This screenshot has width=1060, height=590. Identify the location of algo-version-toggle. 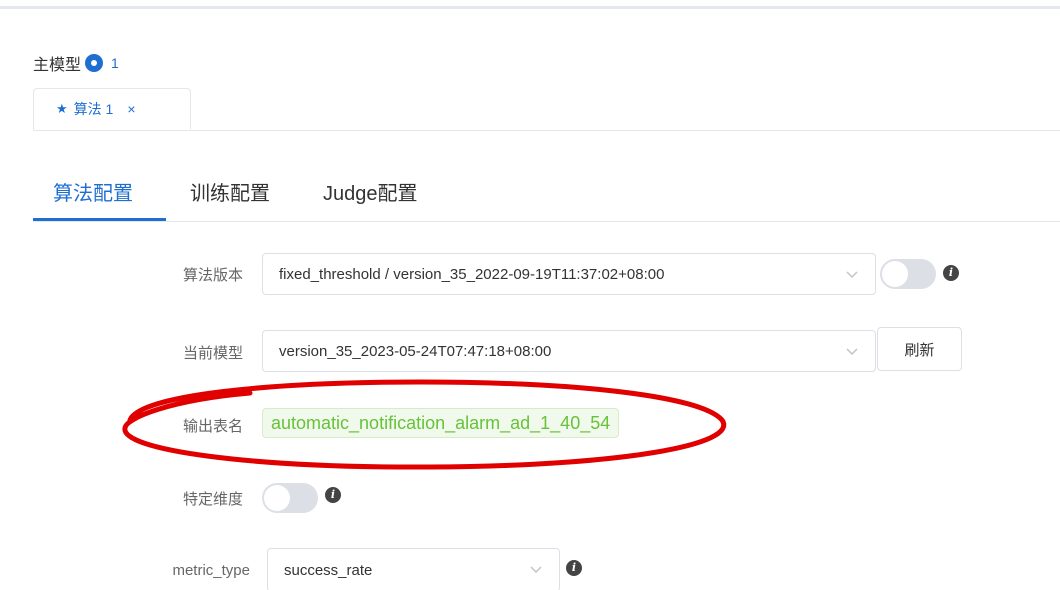
(908, 274).